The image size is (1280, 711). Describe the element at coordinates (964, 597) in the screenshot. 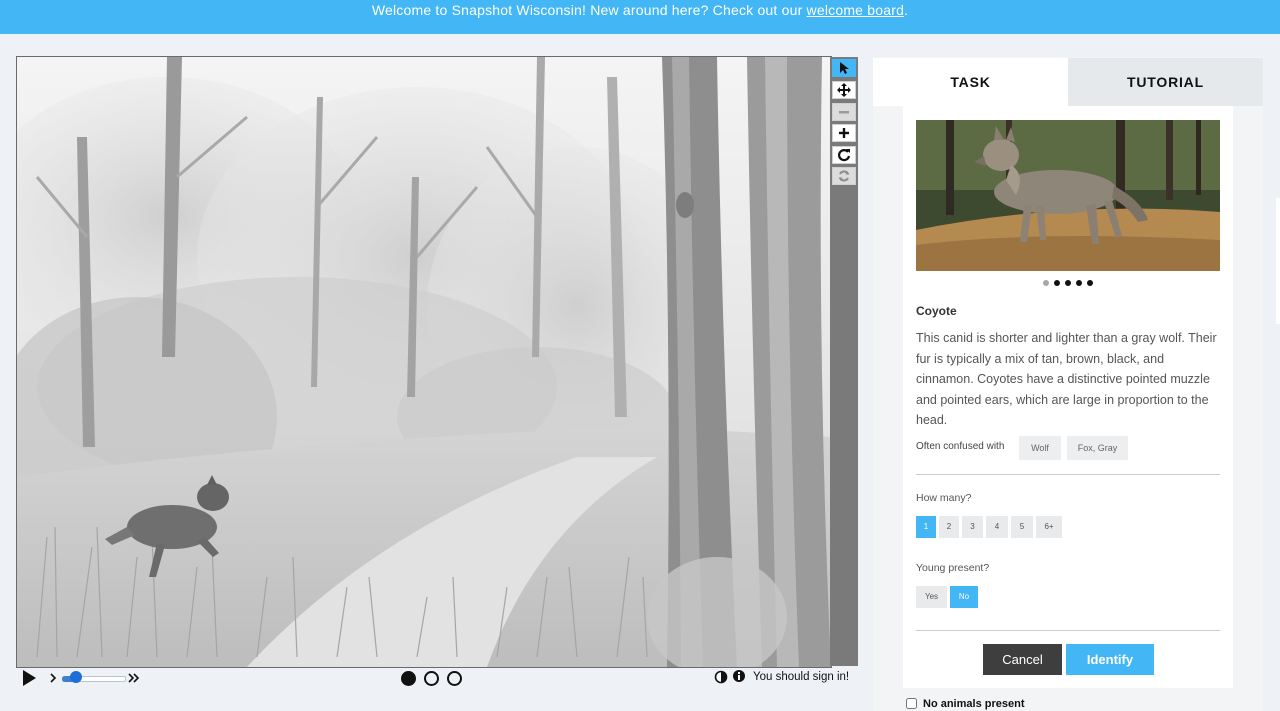

I see `young-present-option-no: No` at that location.